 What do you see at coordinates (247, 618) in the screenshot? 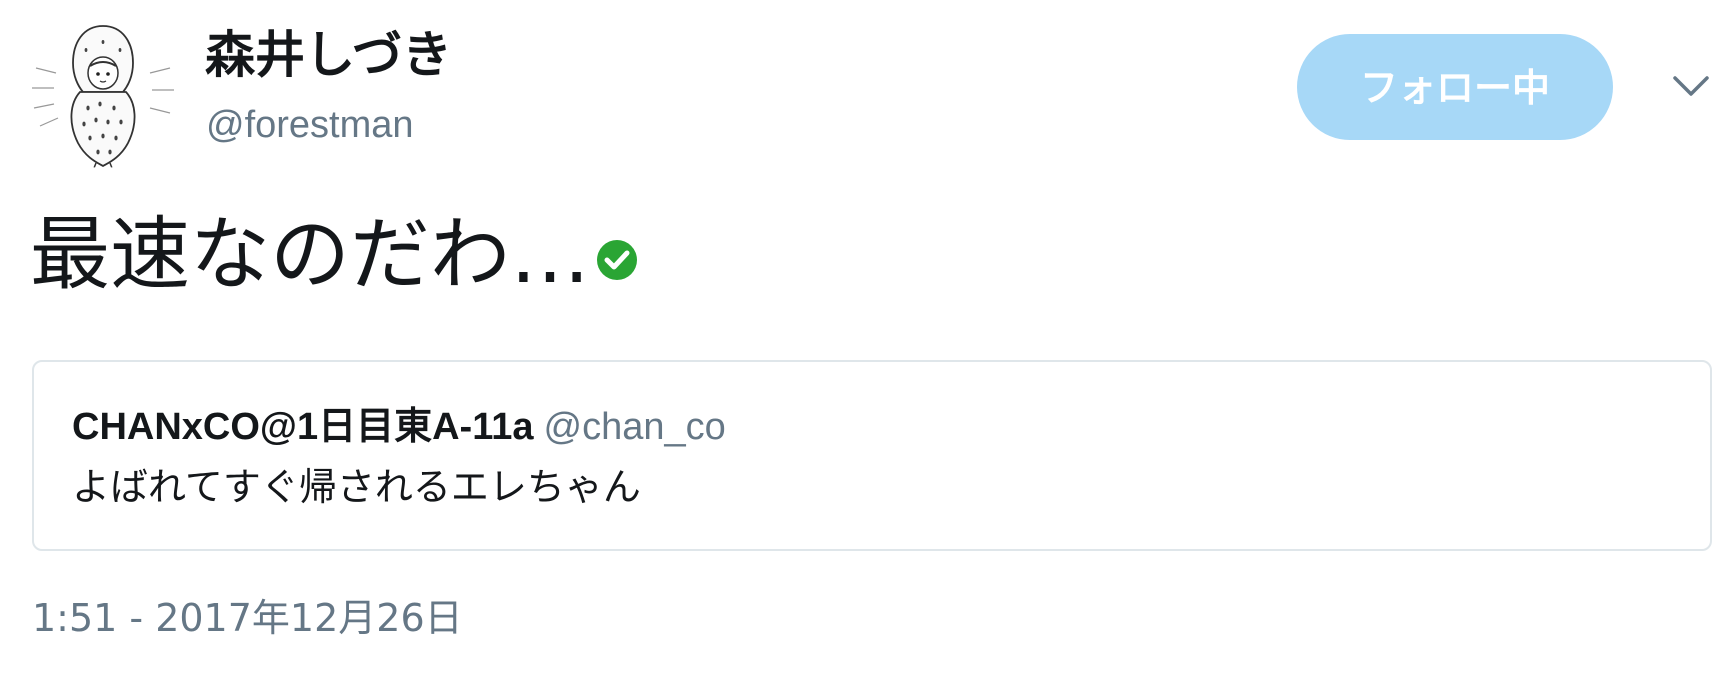
I see `tweet-timestamp: 1:51 - 2017年12月26日` at bounding box center [247, 618].